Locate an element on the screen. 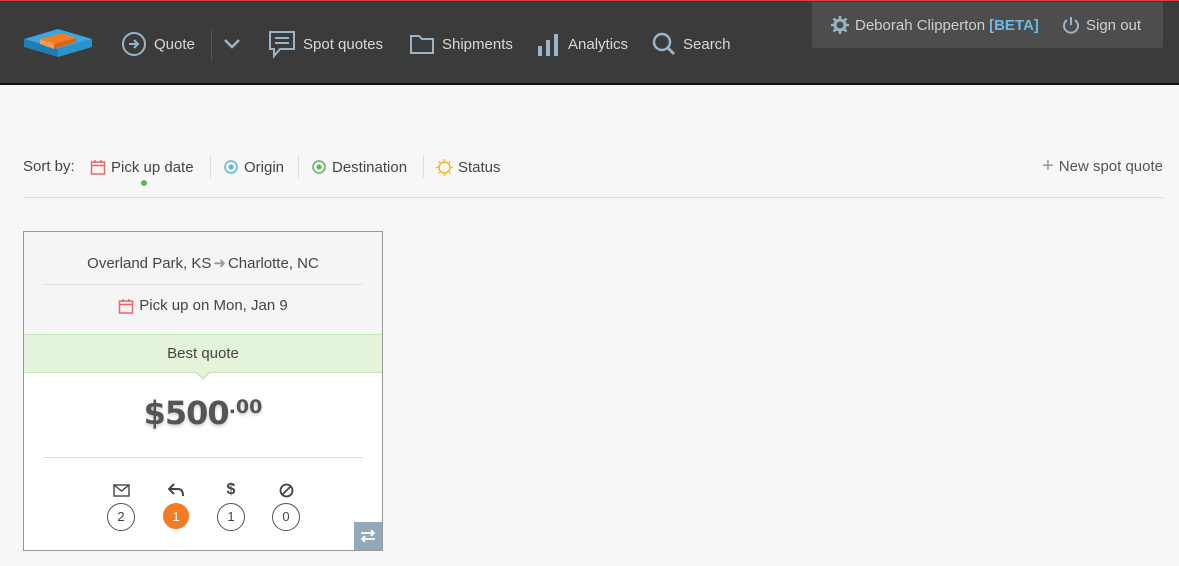  sort-status-label: Status is located at coordinates (479, 167).